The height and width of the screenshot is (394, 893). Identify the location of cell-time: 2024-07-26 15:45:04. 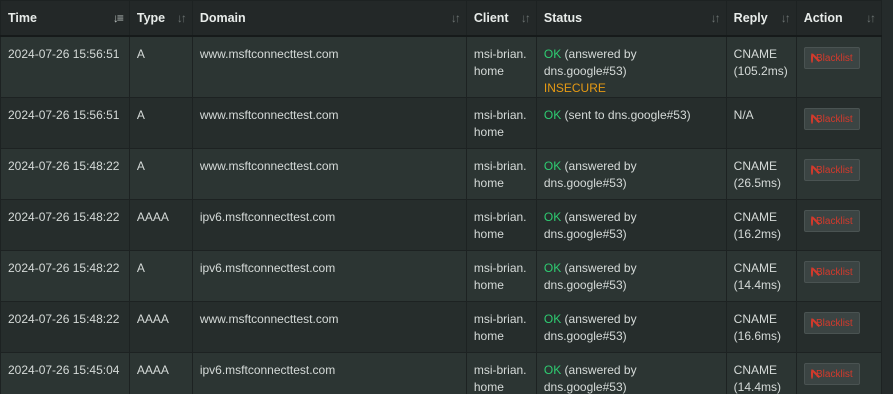
(65, 373).